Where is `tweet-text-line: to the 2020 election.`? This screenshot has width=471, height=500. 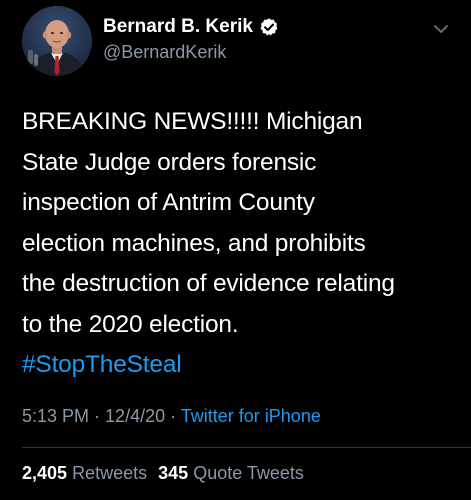
tweet-text-line: to the 2020 election. is located at coordinates (130, 324).